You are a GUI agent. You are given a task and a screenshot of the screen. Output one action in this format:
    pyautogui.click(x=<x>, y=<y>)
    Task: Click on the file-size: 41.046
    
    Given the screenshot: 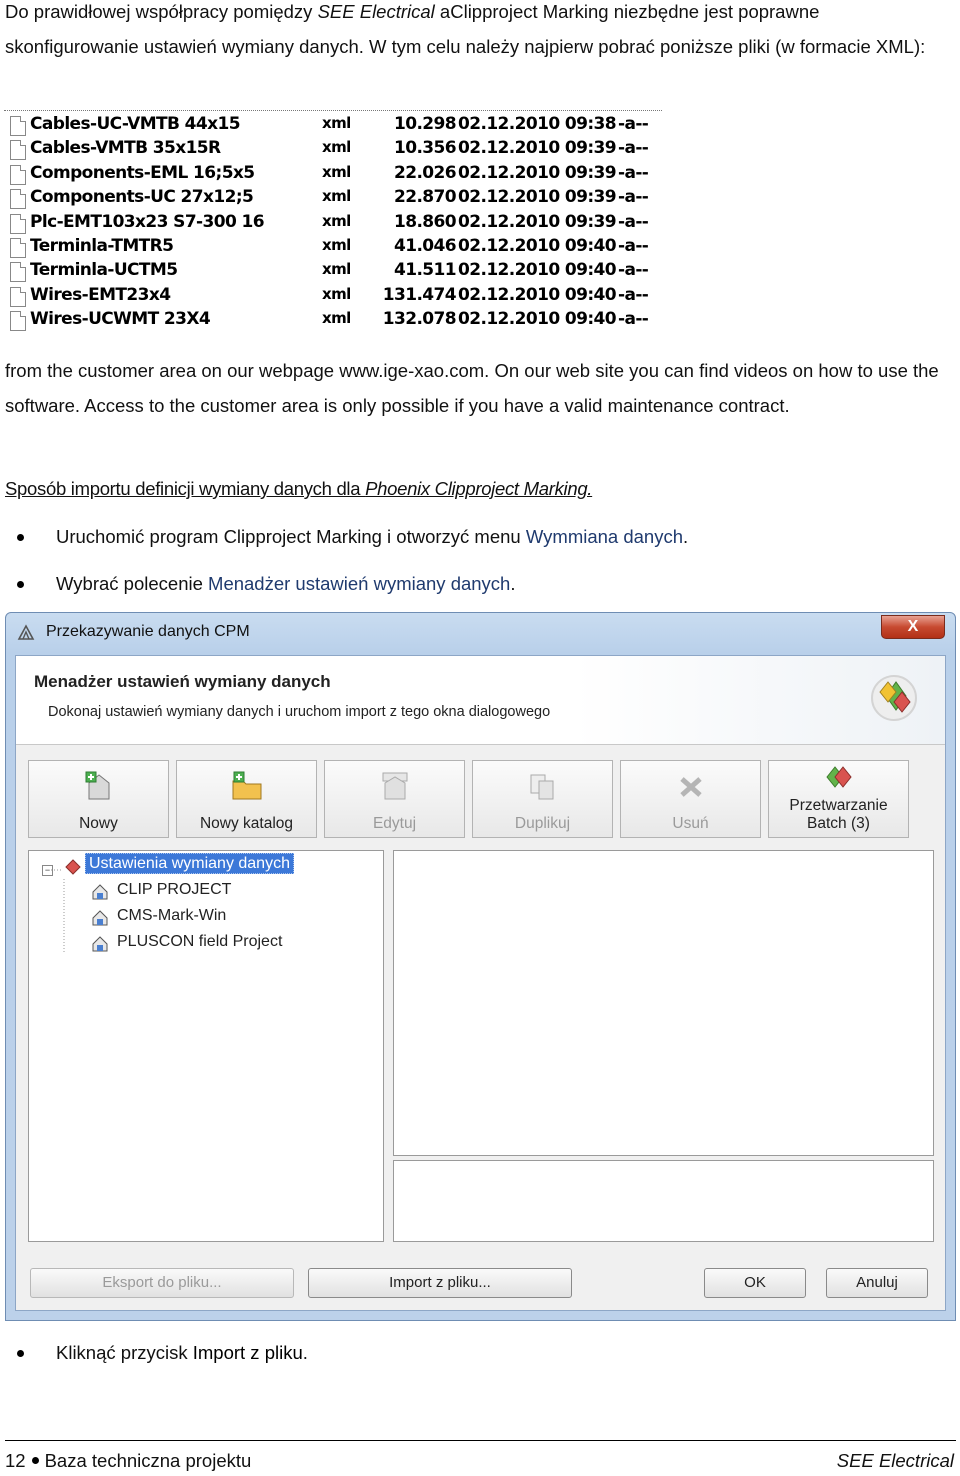 What is the action you would take?
    pyautogui.click(x=425, y=246)
    